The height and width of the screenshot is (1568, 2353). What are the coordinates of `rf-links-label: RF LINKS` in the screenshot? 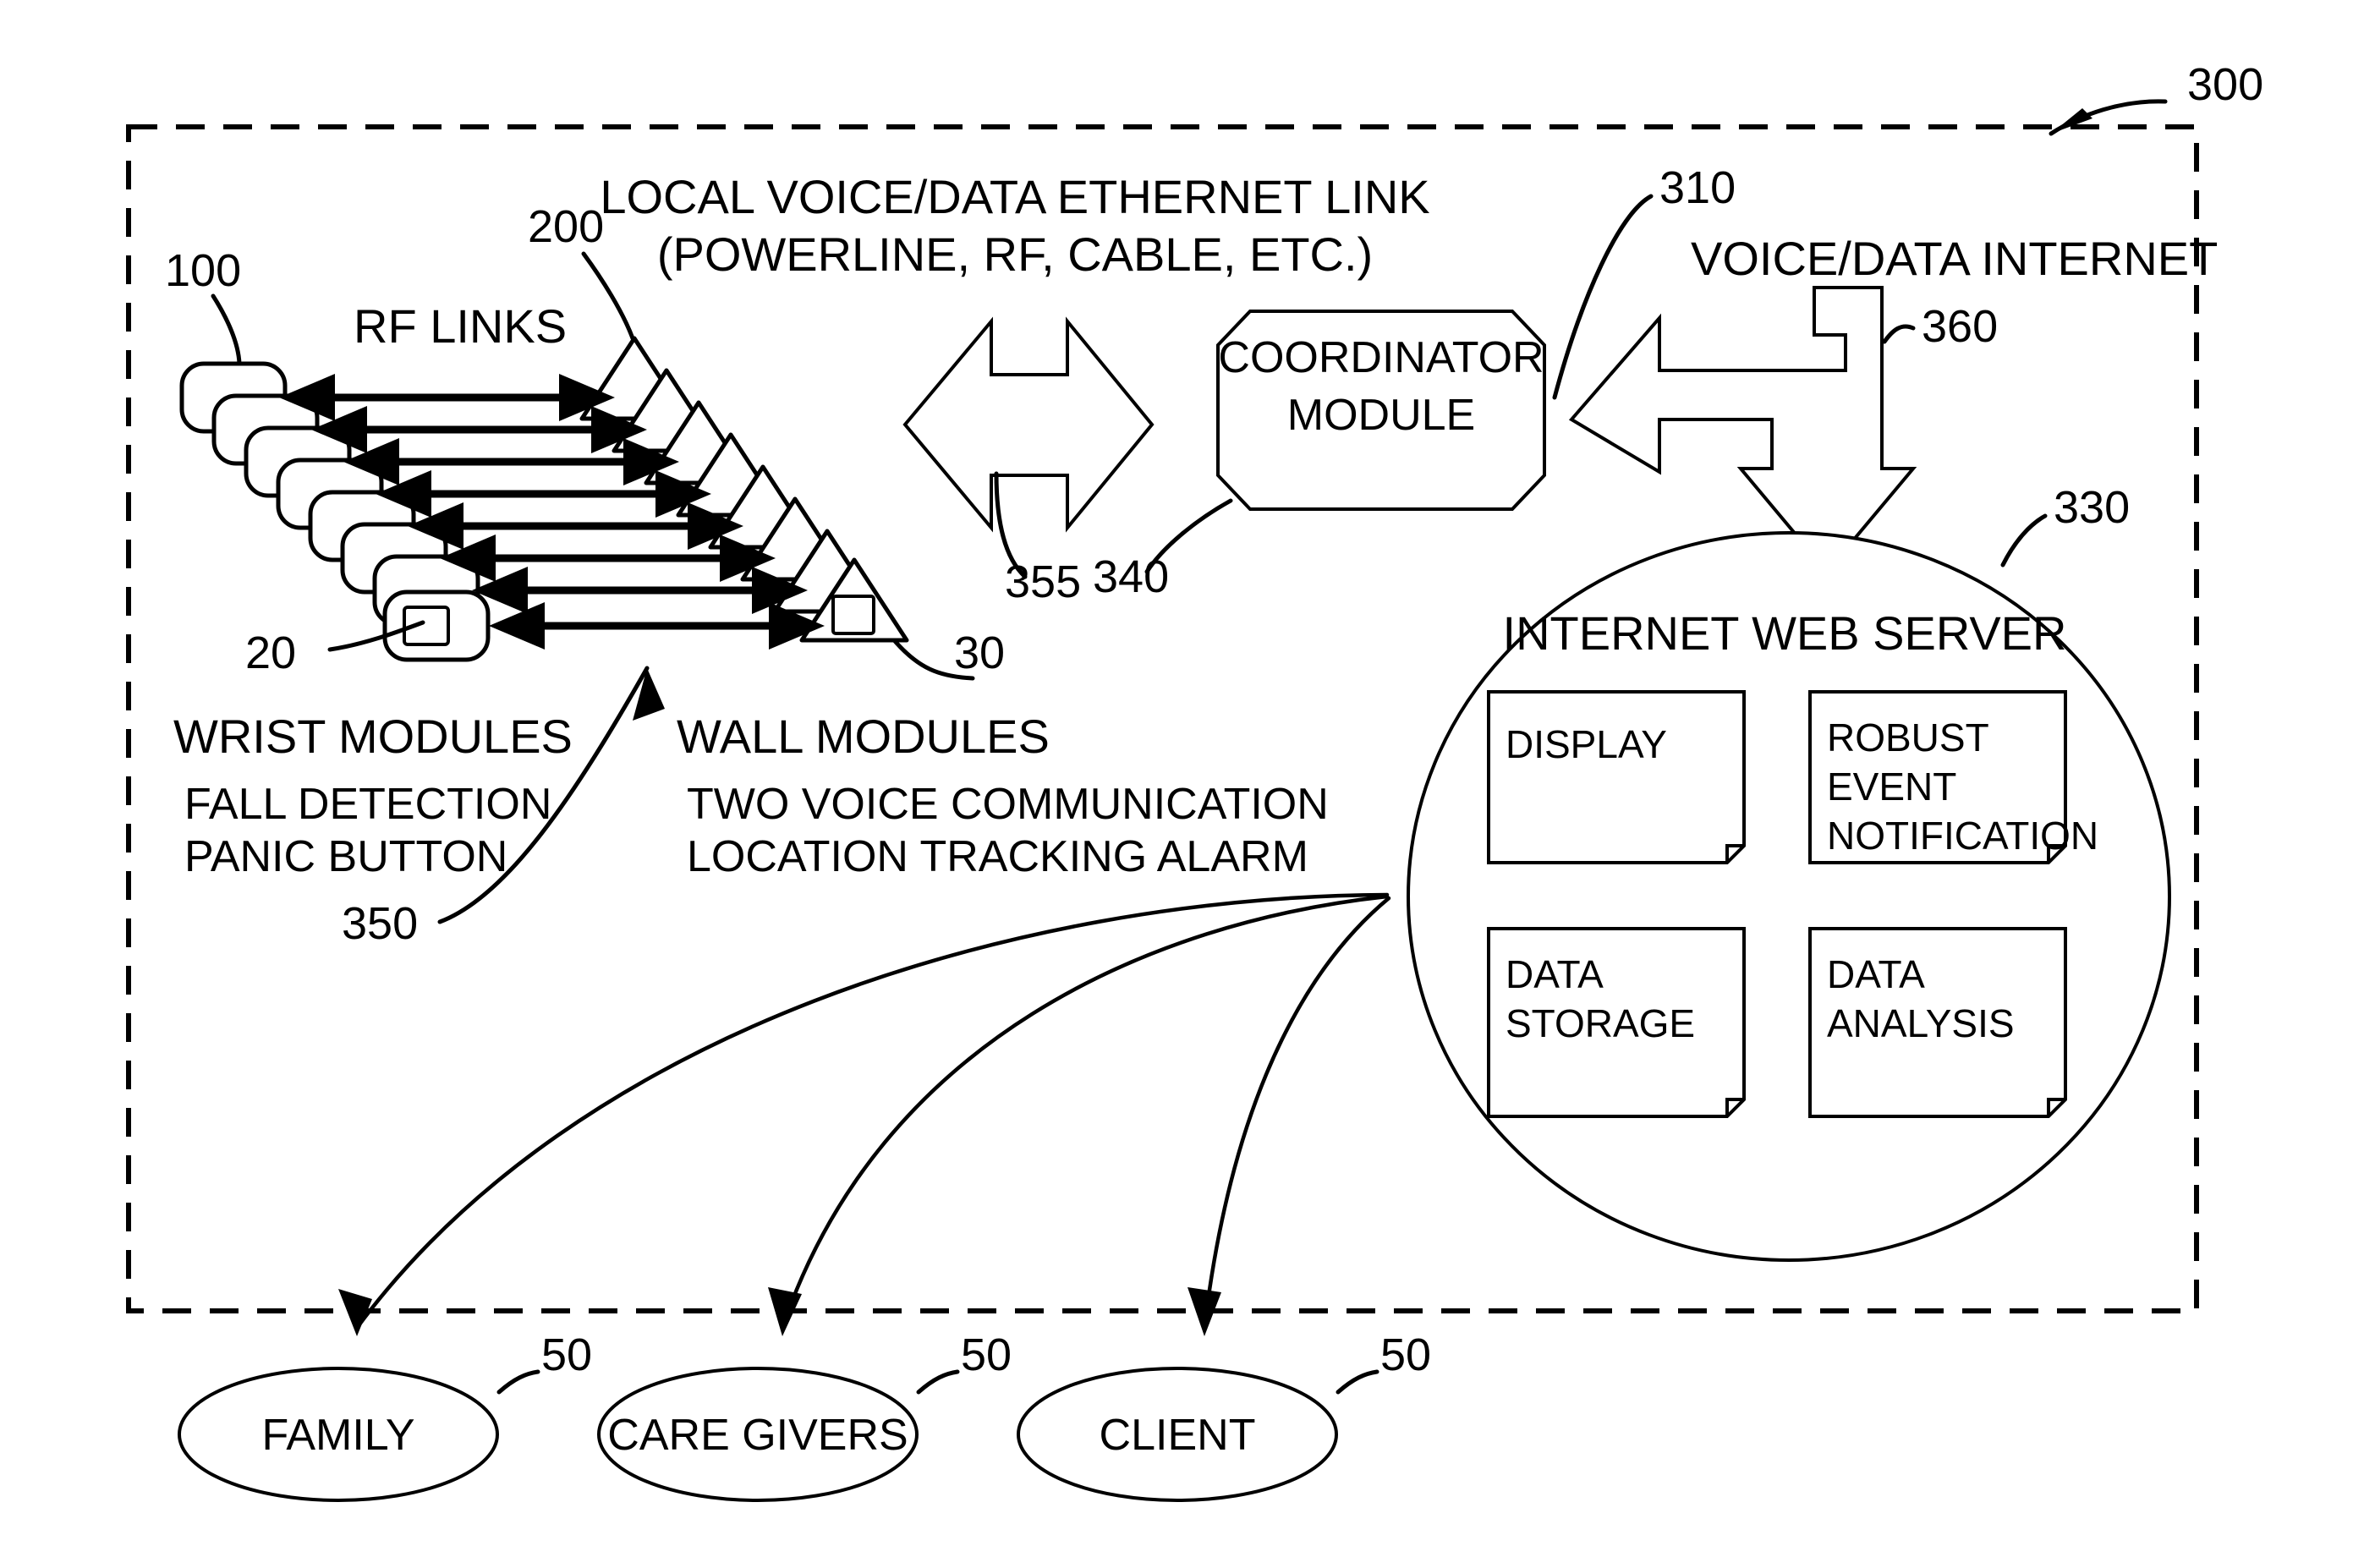 It's located at (460, 326).